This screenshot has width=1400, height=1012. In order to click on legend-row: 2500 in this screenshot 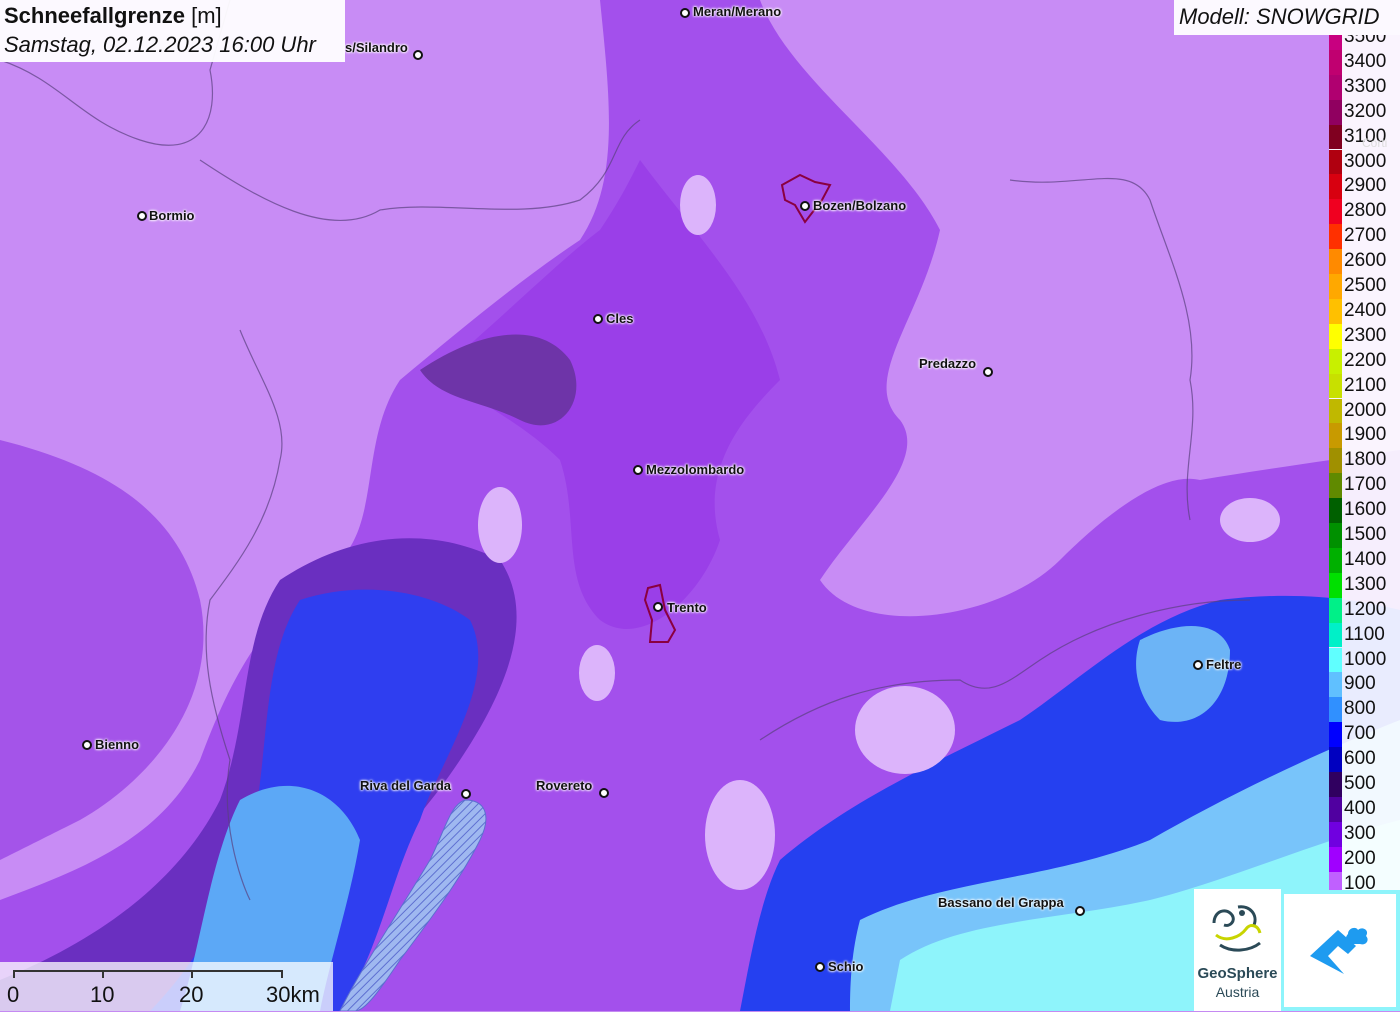, I will do `click(1364, 286)`.